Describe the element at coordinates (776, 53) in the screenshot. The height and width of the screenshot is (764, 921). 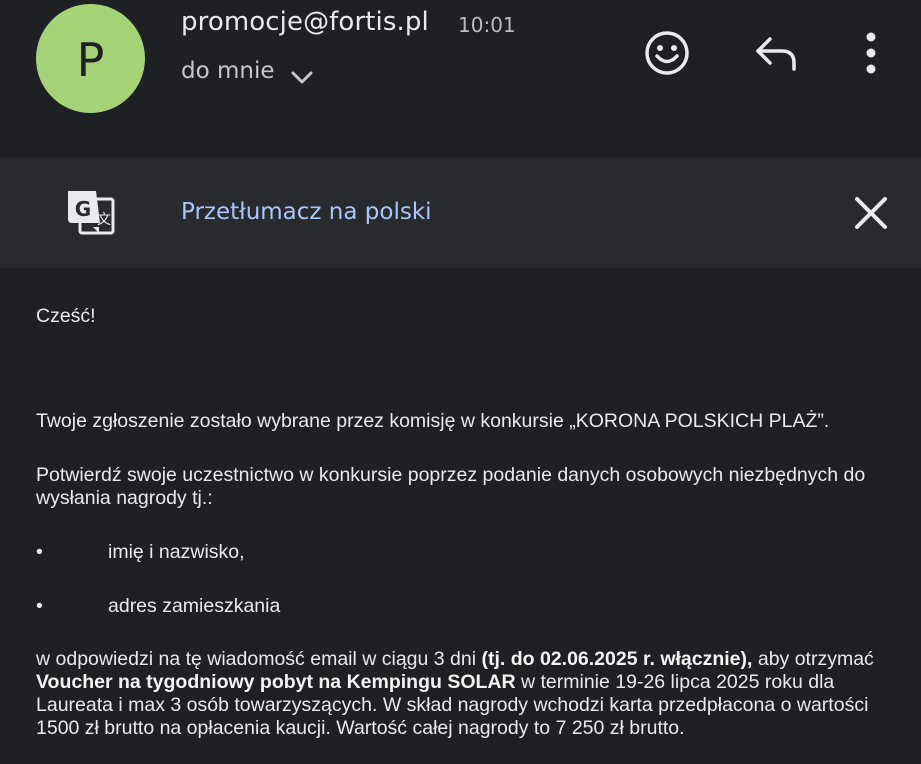
I see `reply-icon` at that location.